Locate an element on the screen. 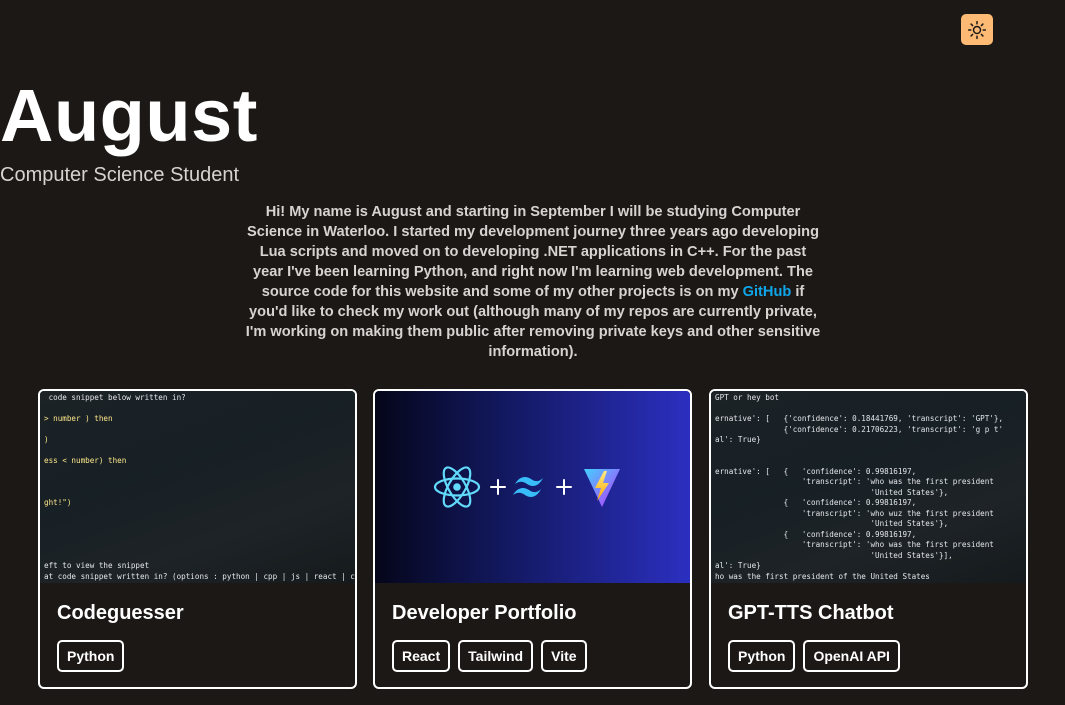 The width and height of the screenshot is (1065, 705). terminal-line: GPT or hey bot is located at coordinates (747, 397).